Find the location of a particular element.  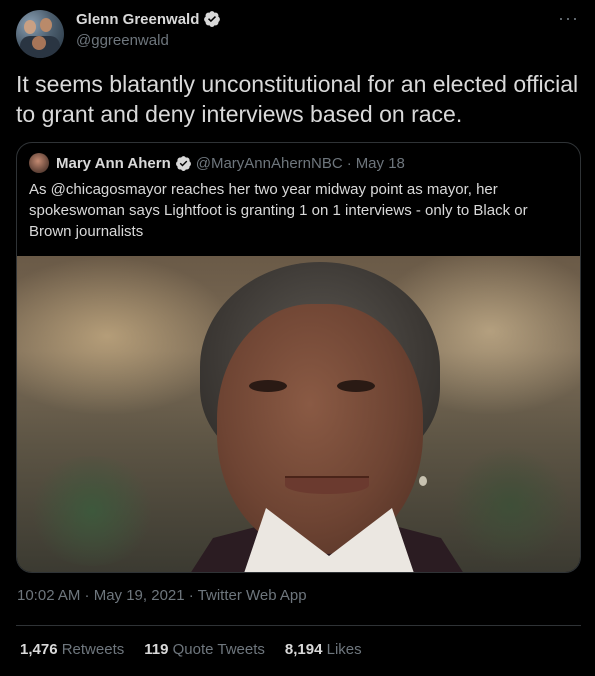

quoted-tweet-date: May 18 is located at coordinates (380, 163).